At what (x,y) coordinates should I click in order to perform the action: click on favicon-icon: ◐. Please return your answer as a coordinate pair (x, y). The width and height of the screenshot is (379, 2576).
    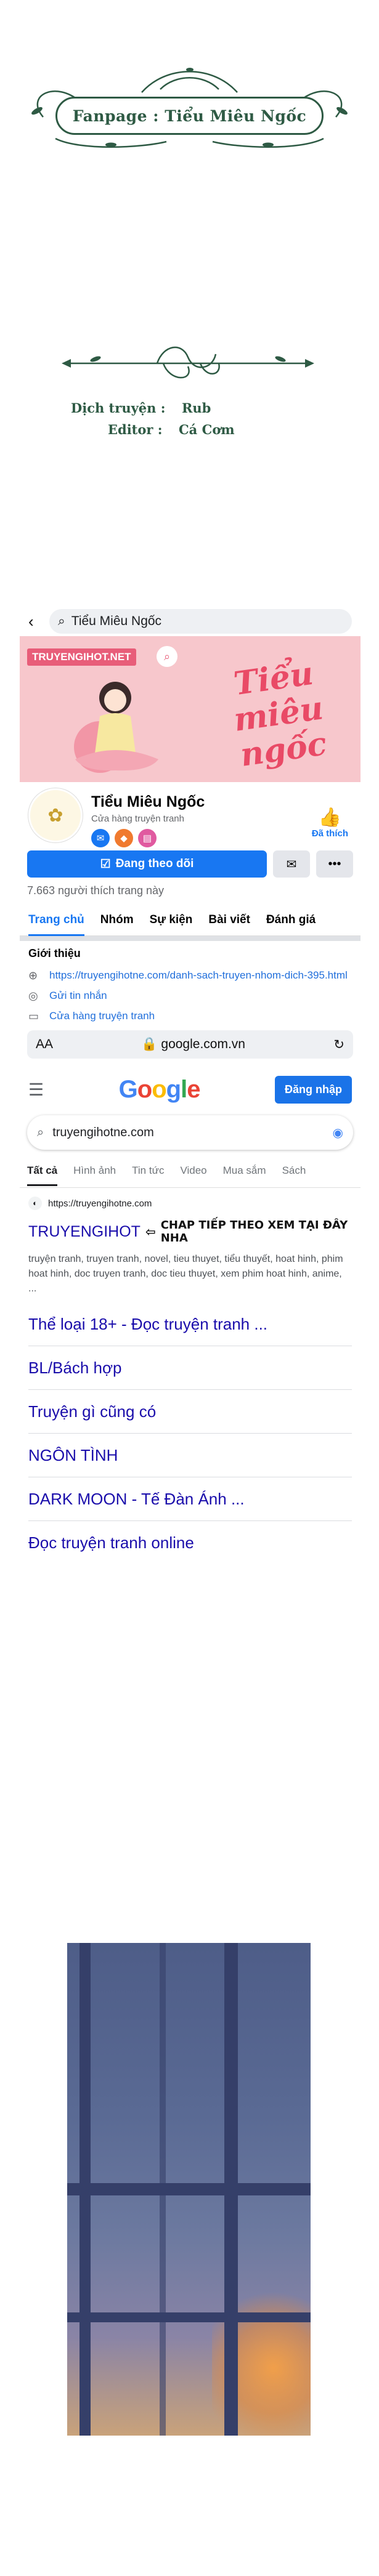
    Looking at the image, I should click on (35, 1203).